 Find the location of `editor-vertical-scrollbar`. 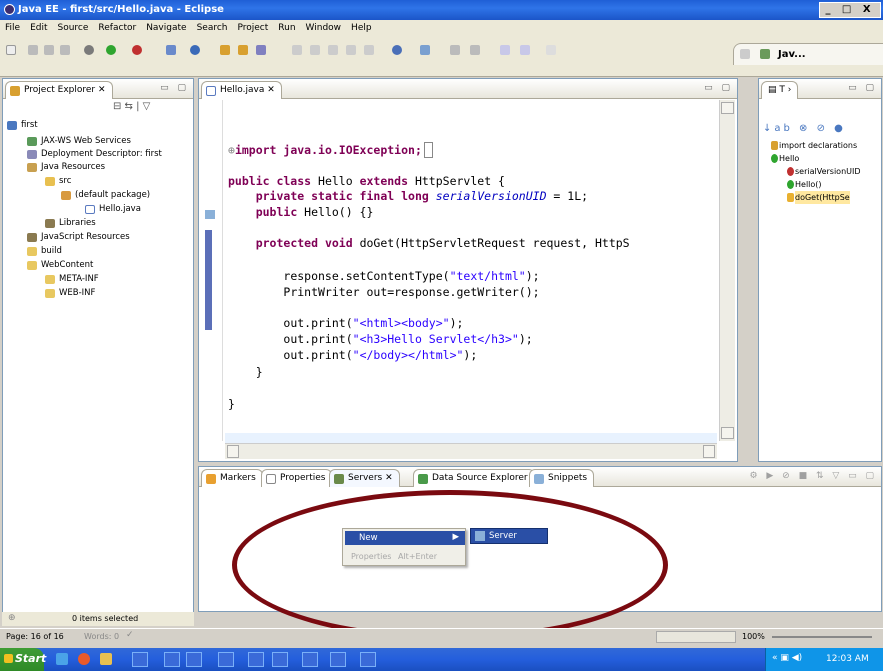

editor-vertical-scrollbar is located at coordinates (727, 270).